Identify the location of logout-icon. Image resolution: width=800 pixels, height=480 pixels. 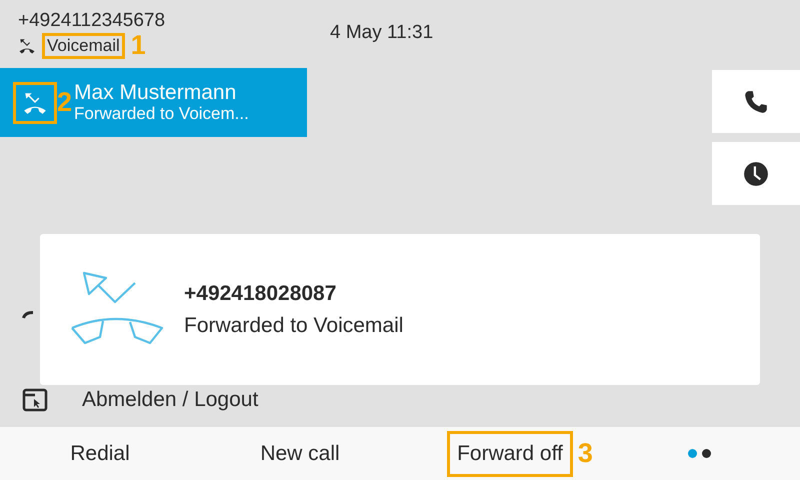
(35, 400).